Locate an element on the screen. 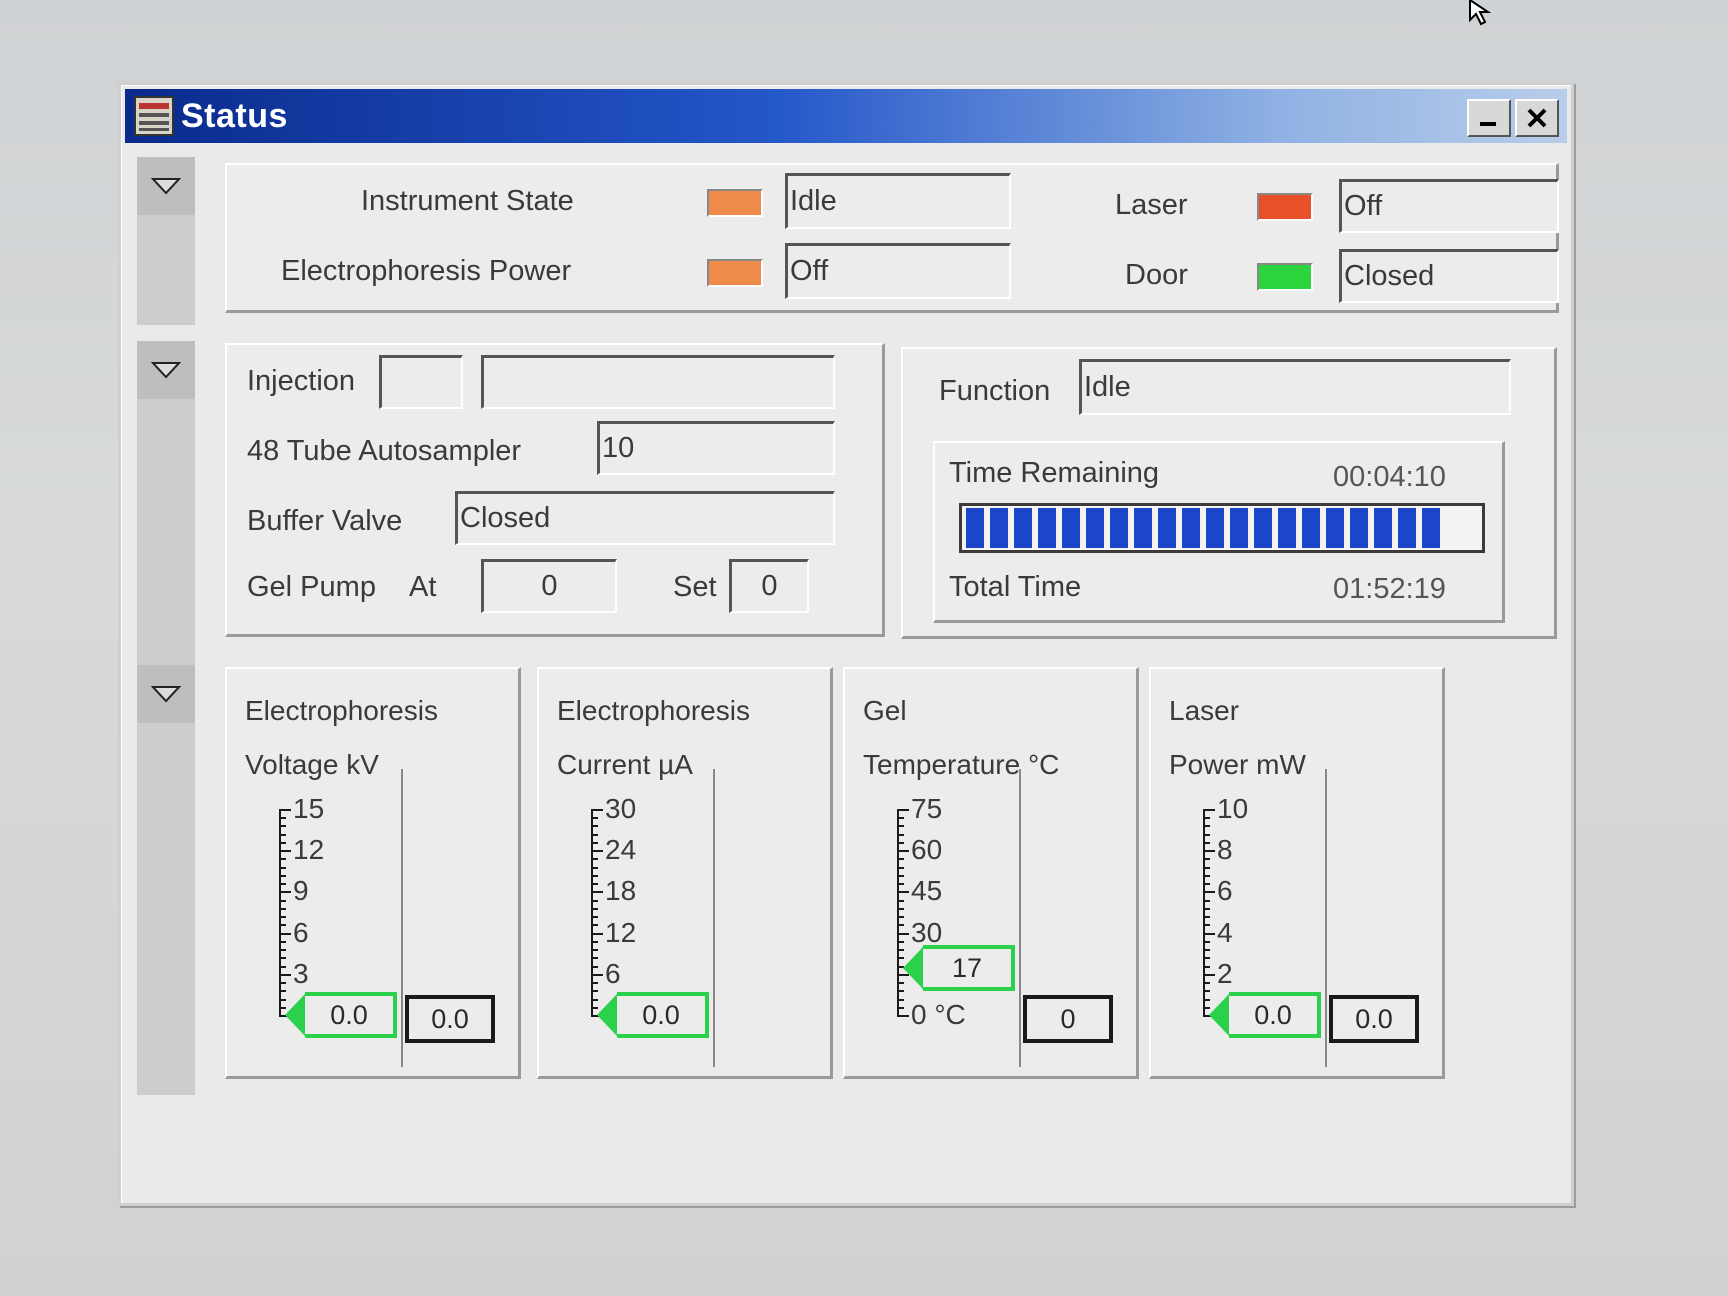 The width and height of the screenshot is (1728, 1296). minimize-button is located at coordinates (1489, 118).